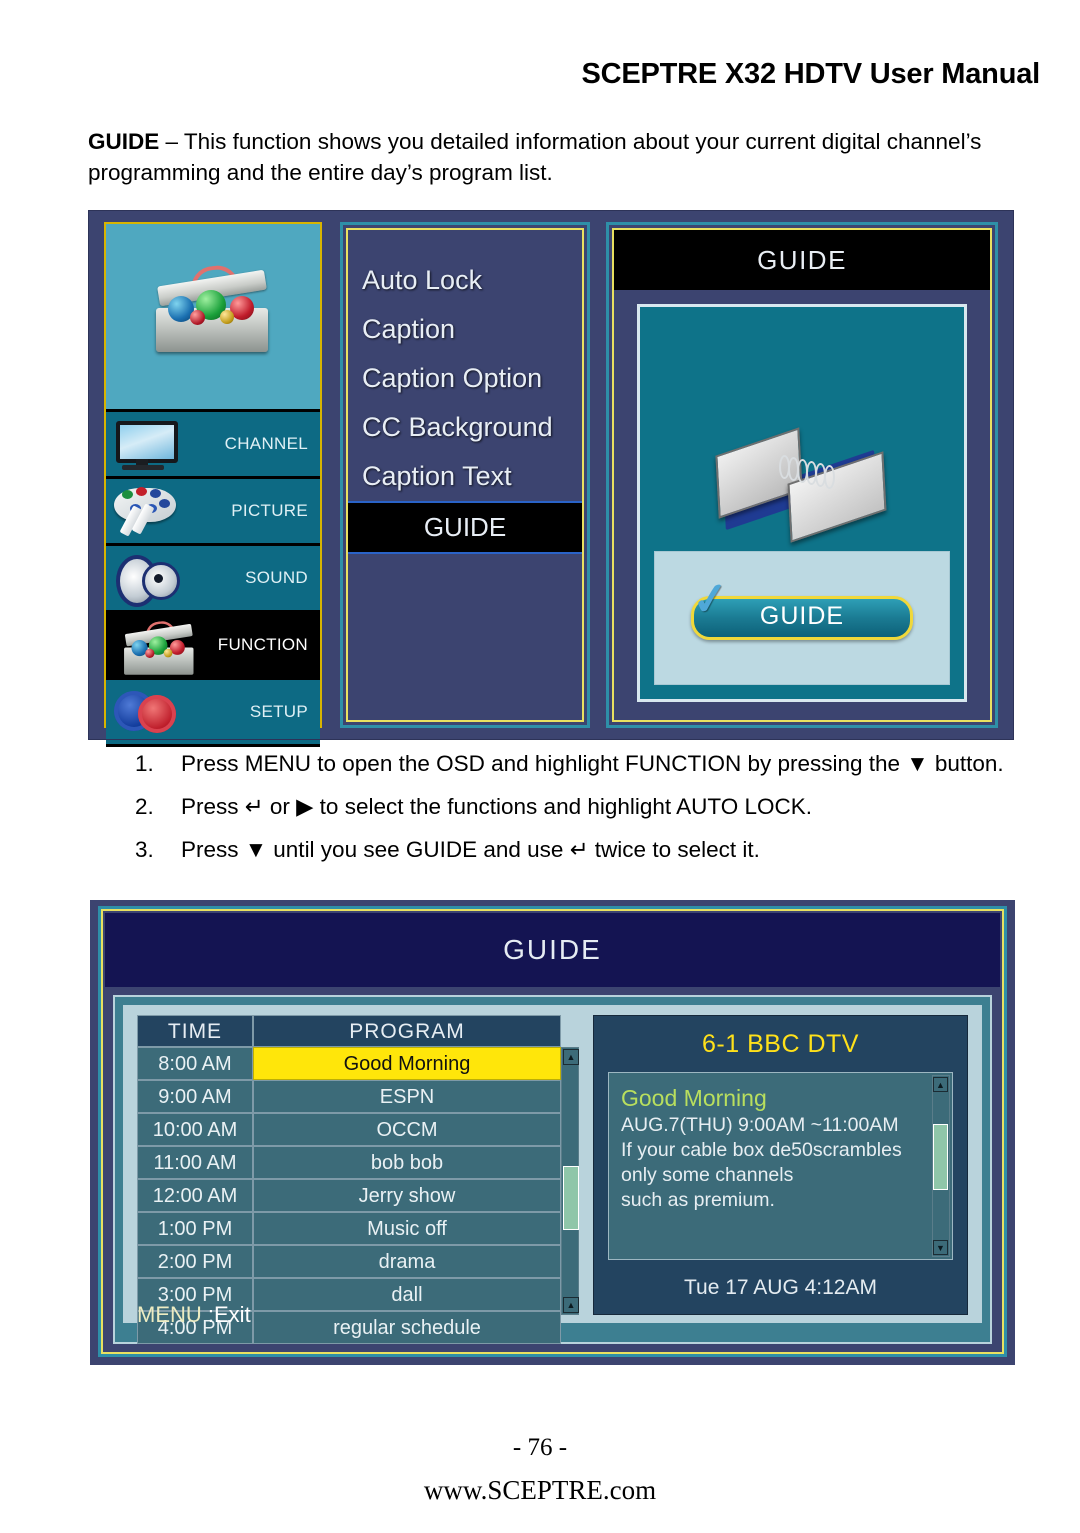 The width and height of the screenshot is (1080, 1533). I want to click on cell-time: 10:00 AM, so click(195, 1129).